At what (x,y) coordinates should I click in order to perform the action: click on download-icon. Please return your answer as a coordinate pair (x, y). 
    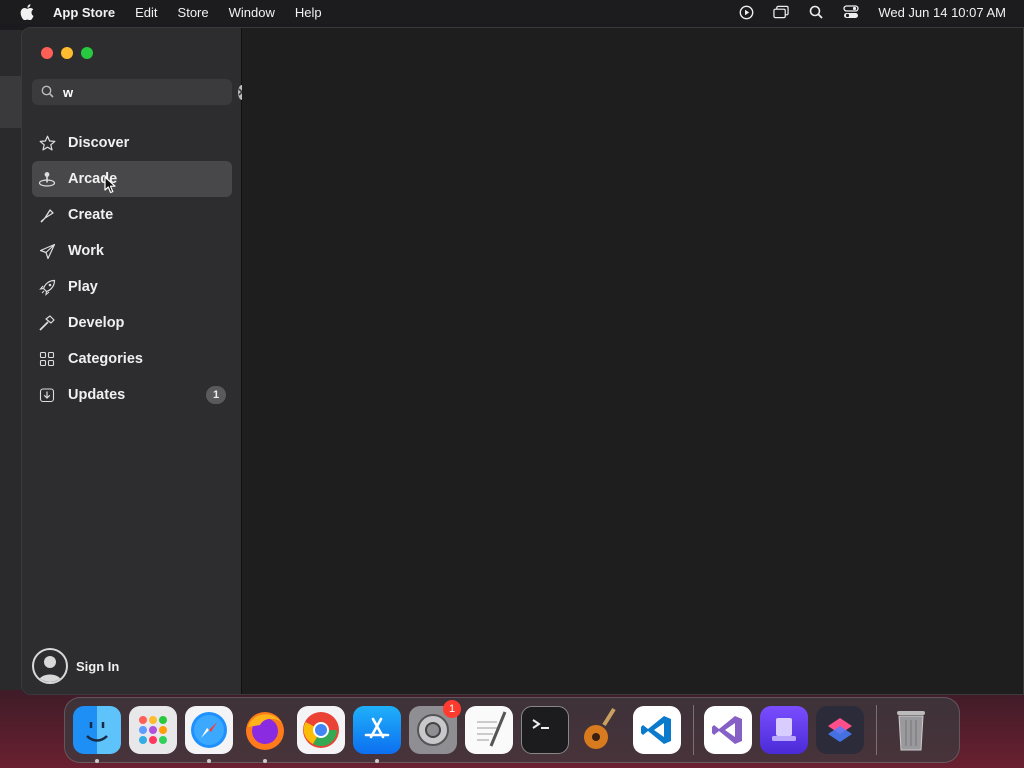
    Looking at the image, I should click on (47, 395).